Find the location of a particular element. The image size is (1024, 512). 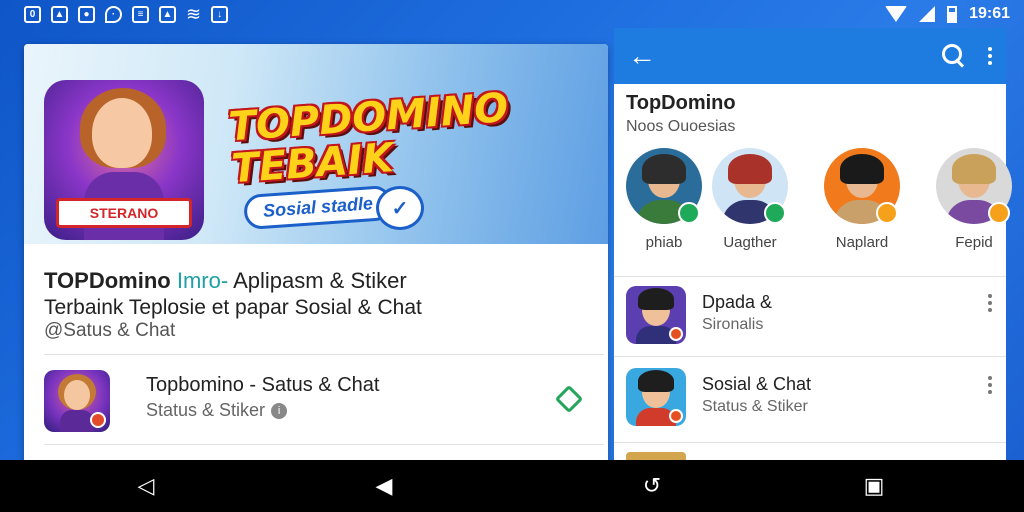

avatar-label: Naplard is located at coordinates (862, 242).